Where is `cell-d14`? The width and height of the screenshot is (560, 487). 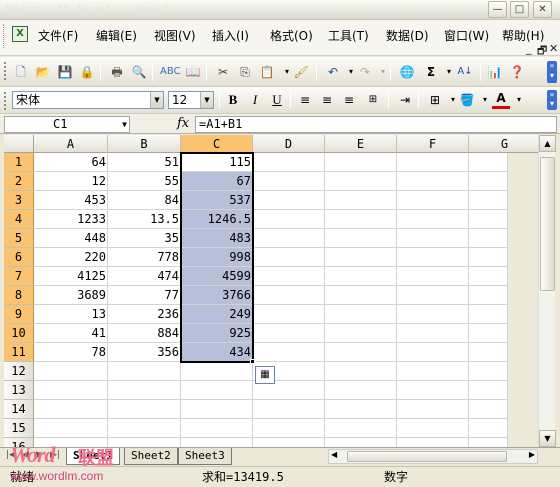 cell-d14 is located at coordinates (289, 409).